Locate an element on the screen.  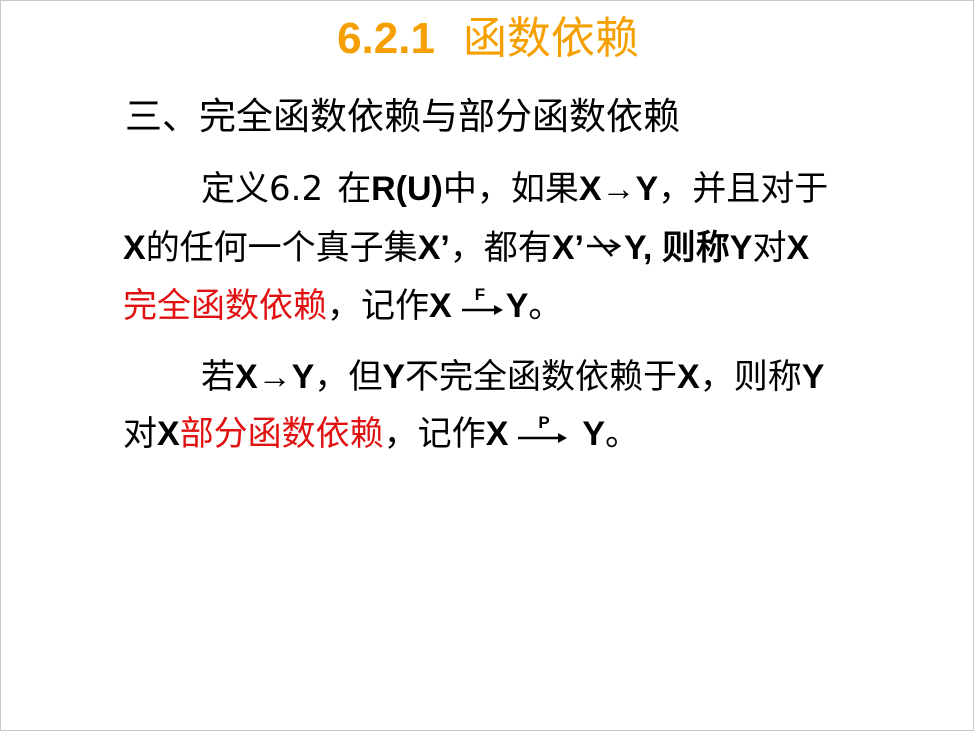
text: ，则称 is located at coordinates (750, 377).